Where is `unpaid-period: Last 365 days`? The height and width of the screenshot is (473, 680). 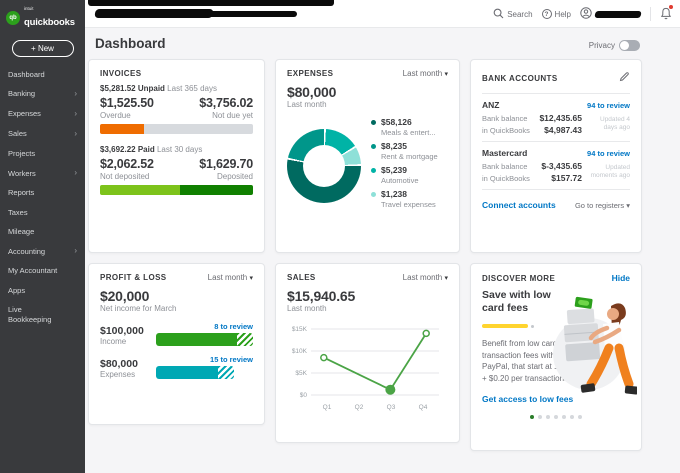 unpaid-period: Last 365 days is located at coordinates (192, 88).